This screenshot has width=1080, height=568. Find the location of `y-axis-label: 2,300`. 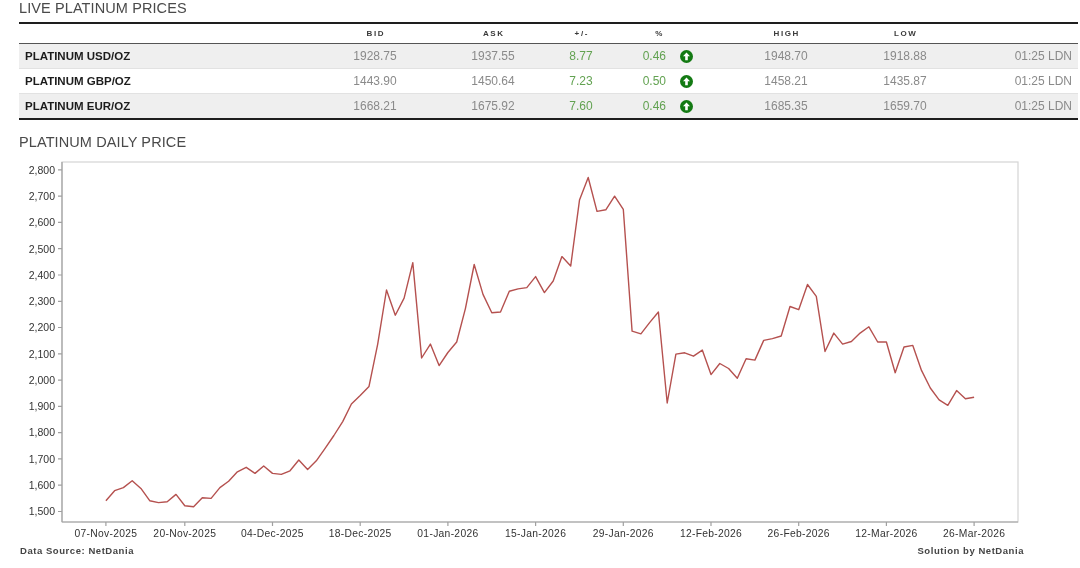

y-axis-label: 2,300 is located at coordinates (41, 301).